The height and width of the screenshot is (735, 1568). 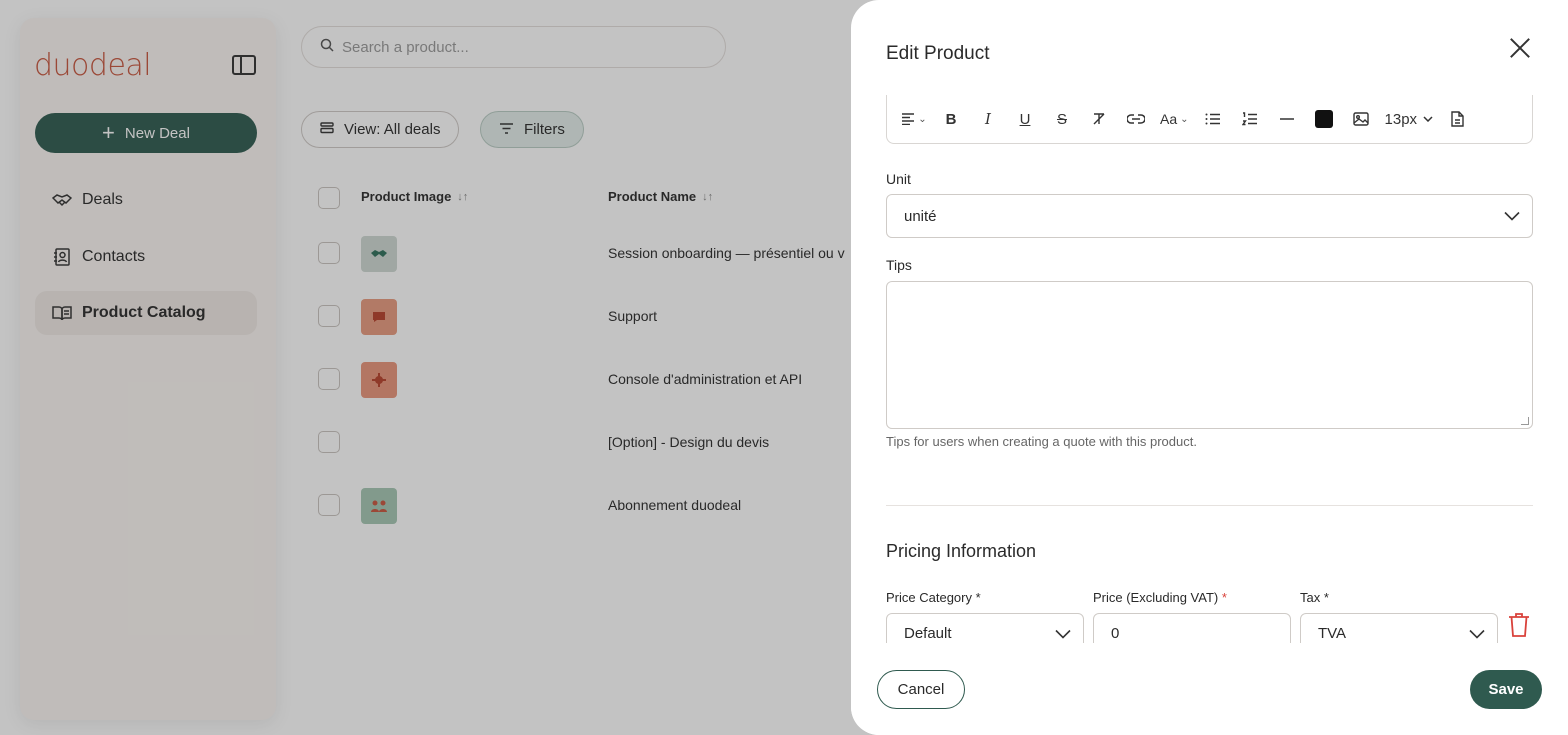 What do you see at coordinates (1457, 119) in the screenshot?
I see `document-icon` at bounding box center [1457, 119].